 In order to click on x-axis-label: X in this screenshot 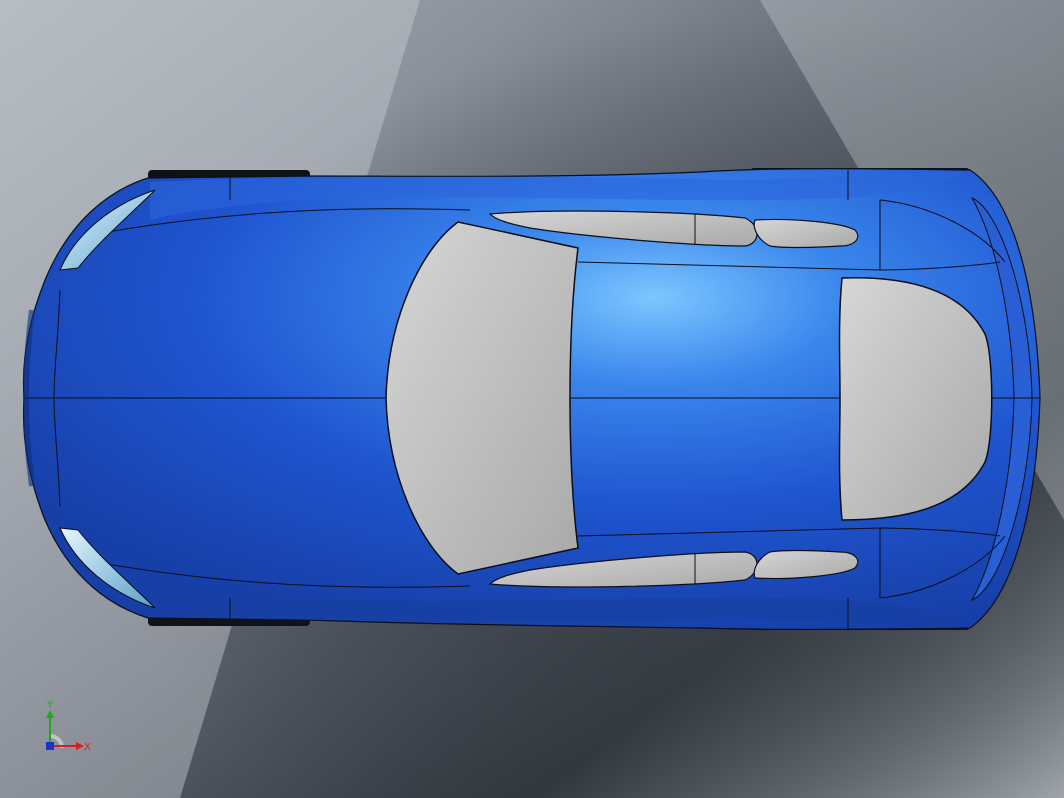, I will do `click(87, 747)`.